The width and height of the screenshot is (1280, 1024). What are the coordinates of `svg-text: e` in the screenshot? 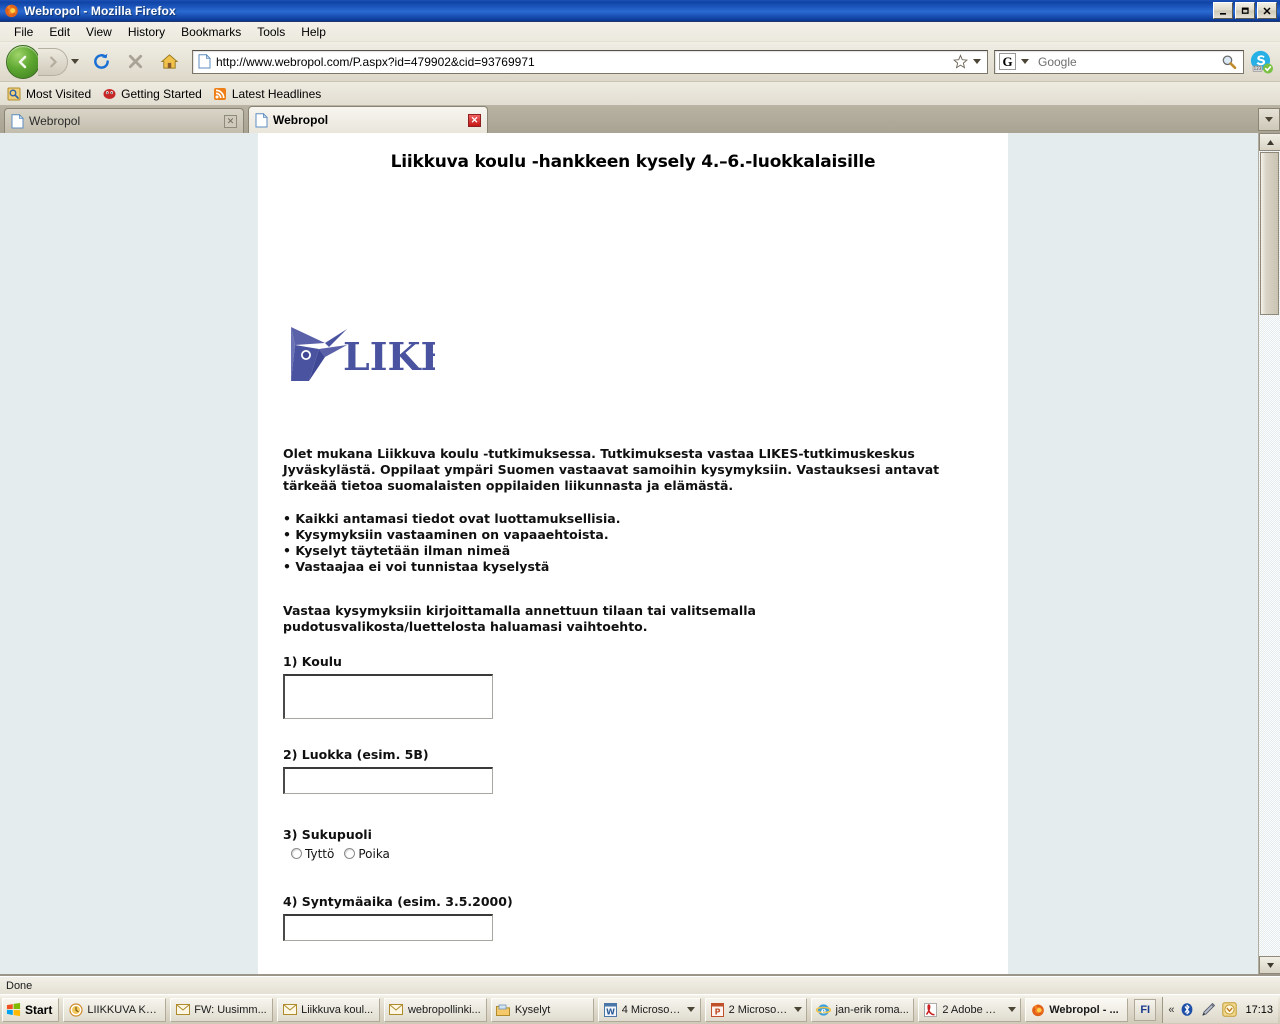 It's located at (823, 1010).